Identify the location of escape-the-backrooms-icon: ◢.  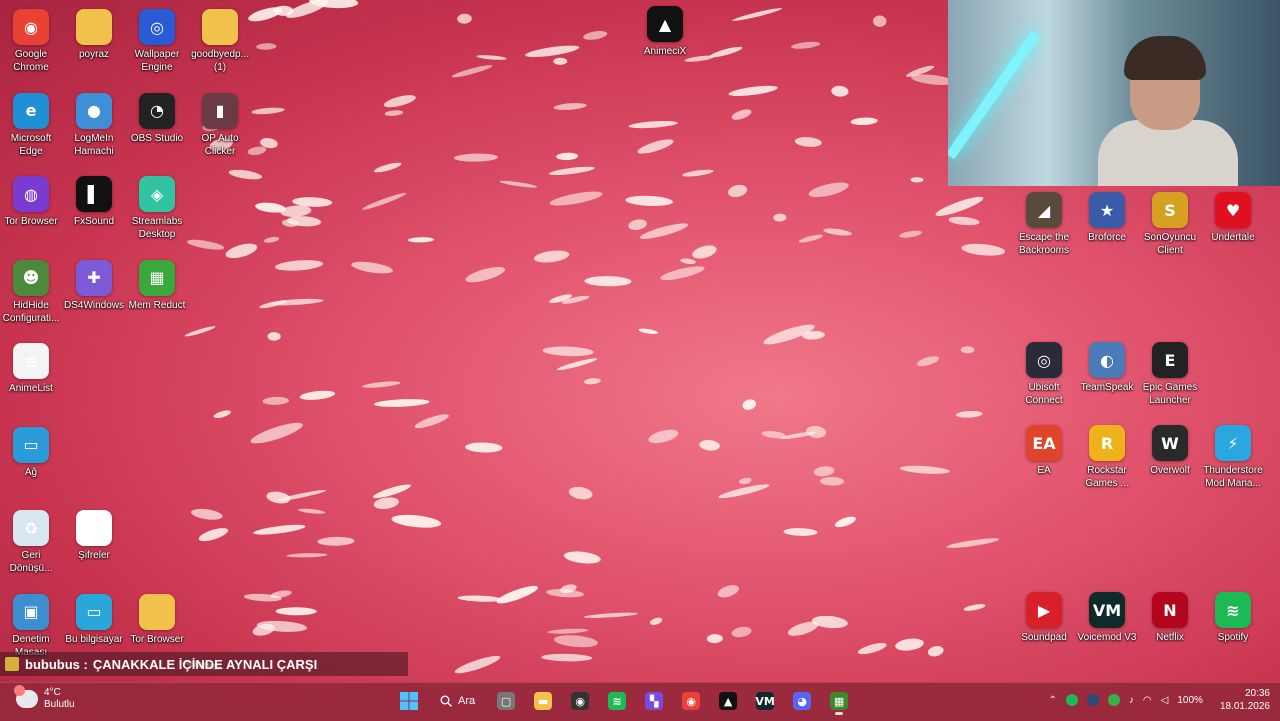
(1044, 210).